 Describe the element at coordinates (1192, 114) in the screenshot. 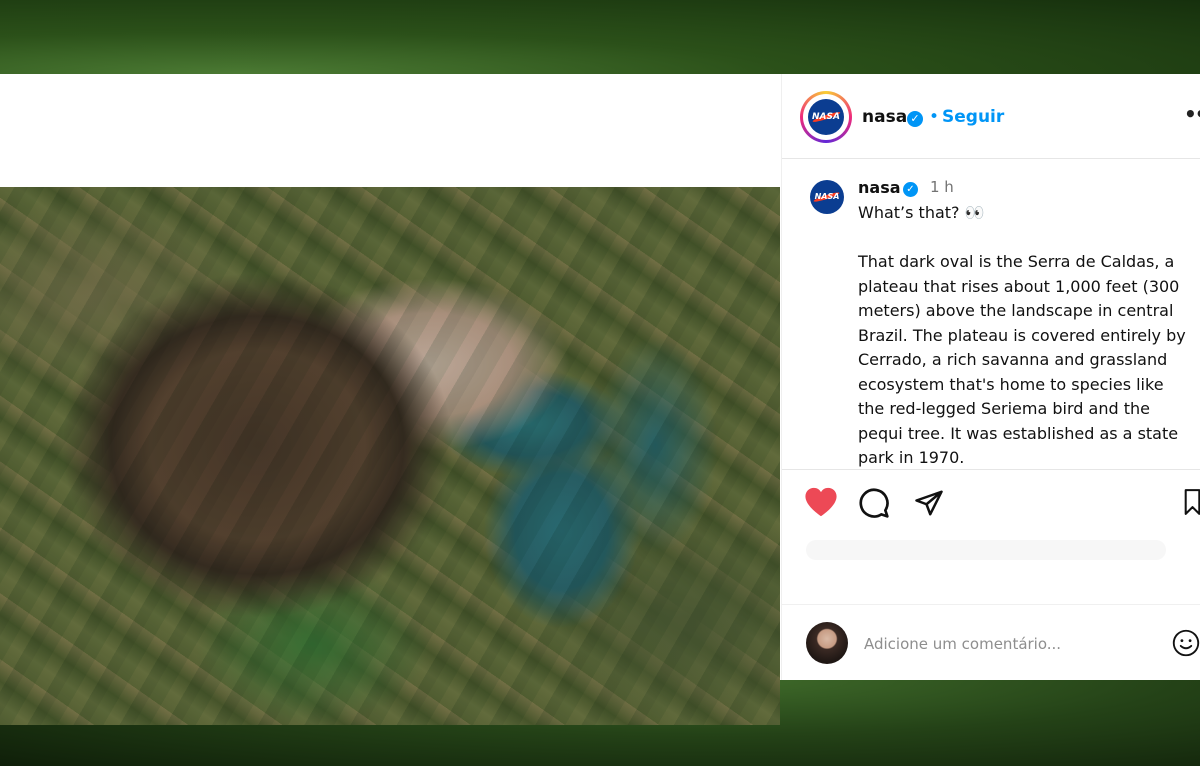

I see `more-options-icon: •••` at that location.